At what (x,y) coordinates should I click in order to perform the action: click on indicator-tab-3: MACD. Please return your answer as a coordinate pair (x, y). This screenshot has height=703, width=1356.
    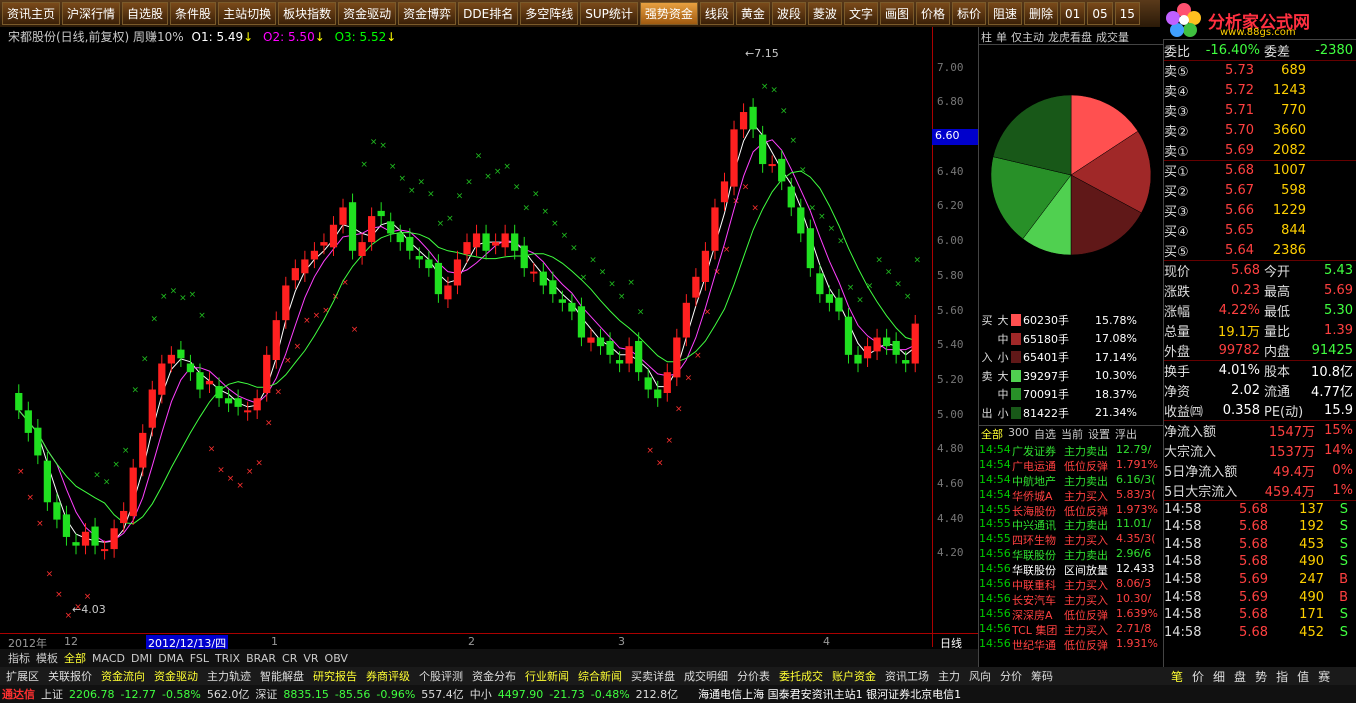
    Looking at the image, I should click on (108, 658).